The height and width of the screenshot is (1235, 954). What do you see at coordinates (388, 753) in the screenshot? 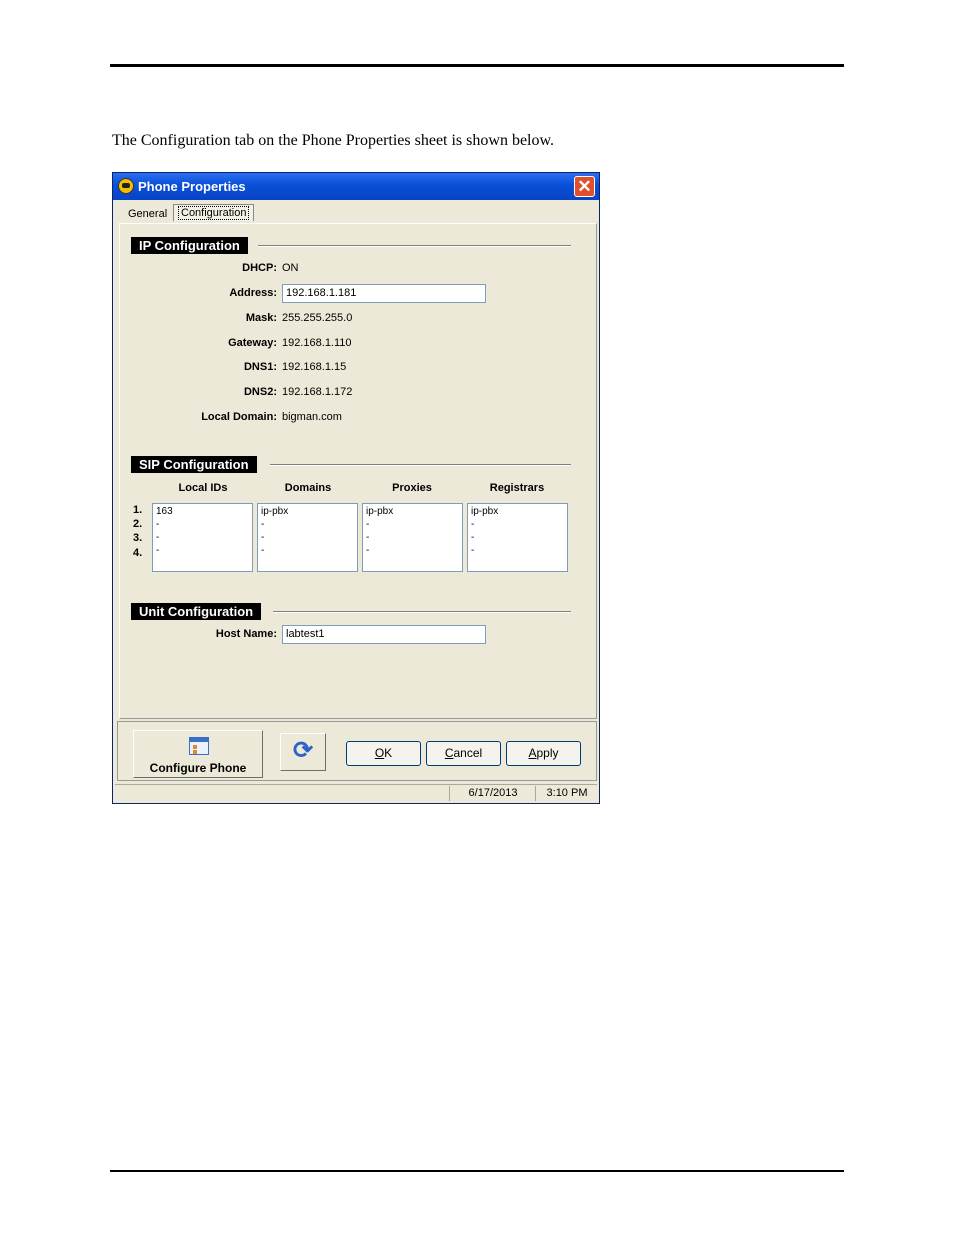
I see `ok-label: K` at bounding box center [388, 753].